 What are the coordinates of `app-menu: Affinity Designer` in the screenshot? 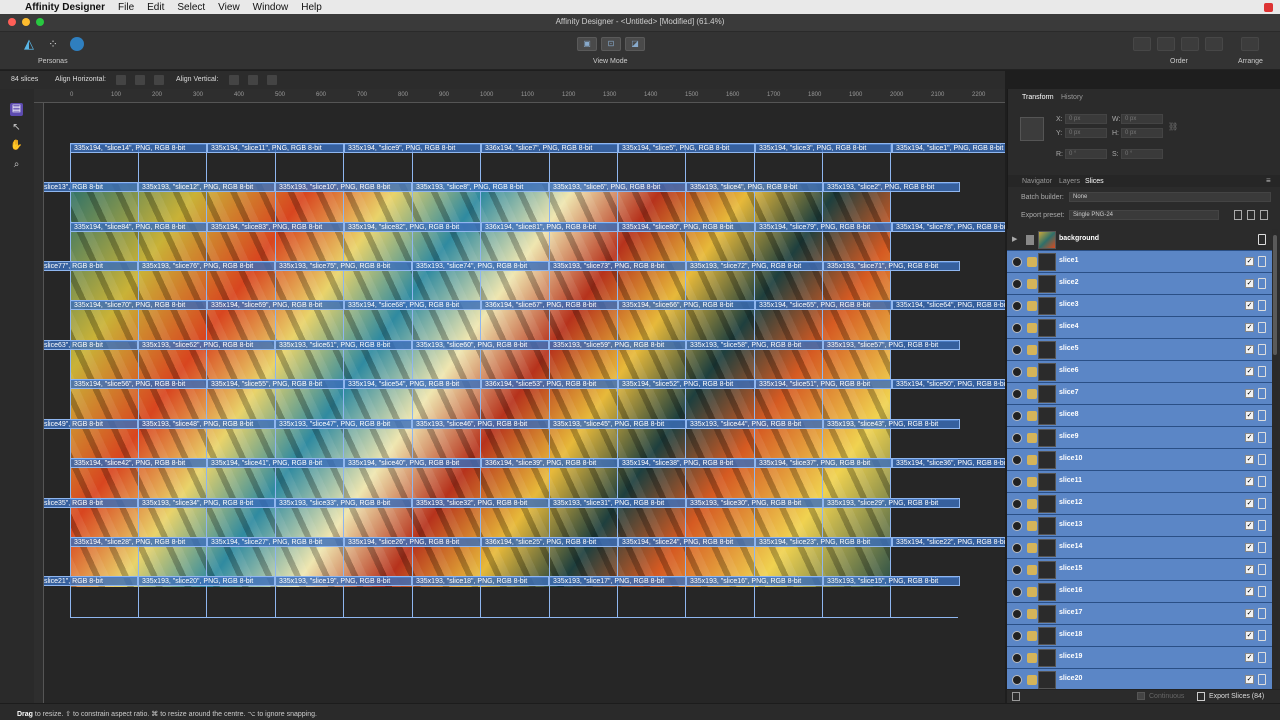 It's located at (65, 7).